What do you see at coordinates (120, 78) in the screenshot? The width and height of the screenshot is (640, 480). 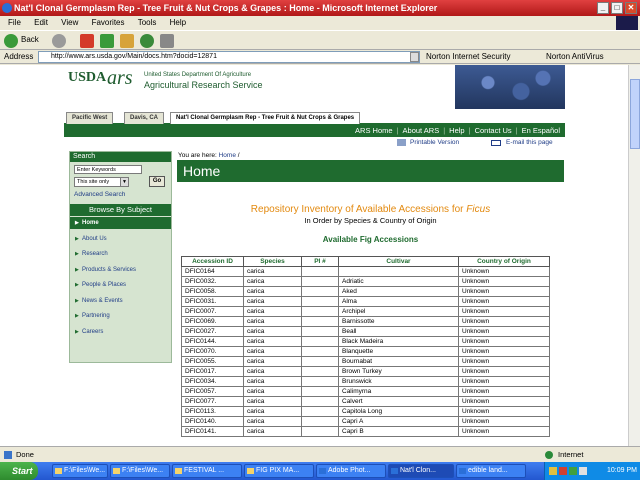 I see `ars-logo: ars` at bounding box center [120, 78].